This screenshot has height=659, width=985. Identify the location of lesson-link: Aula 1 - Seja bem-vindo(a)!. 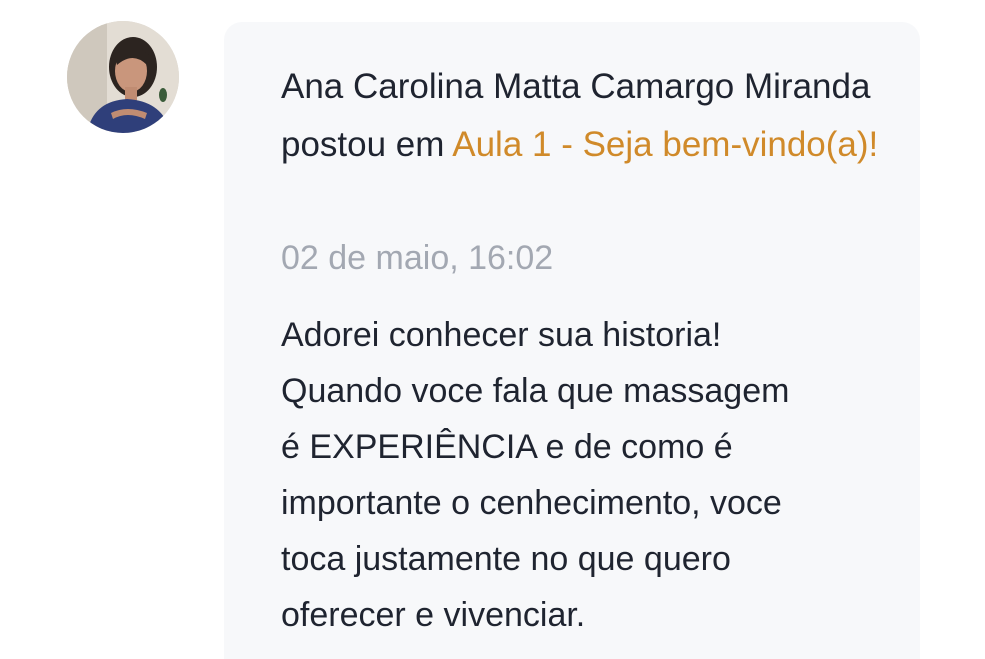
(665, 144).